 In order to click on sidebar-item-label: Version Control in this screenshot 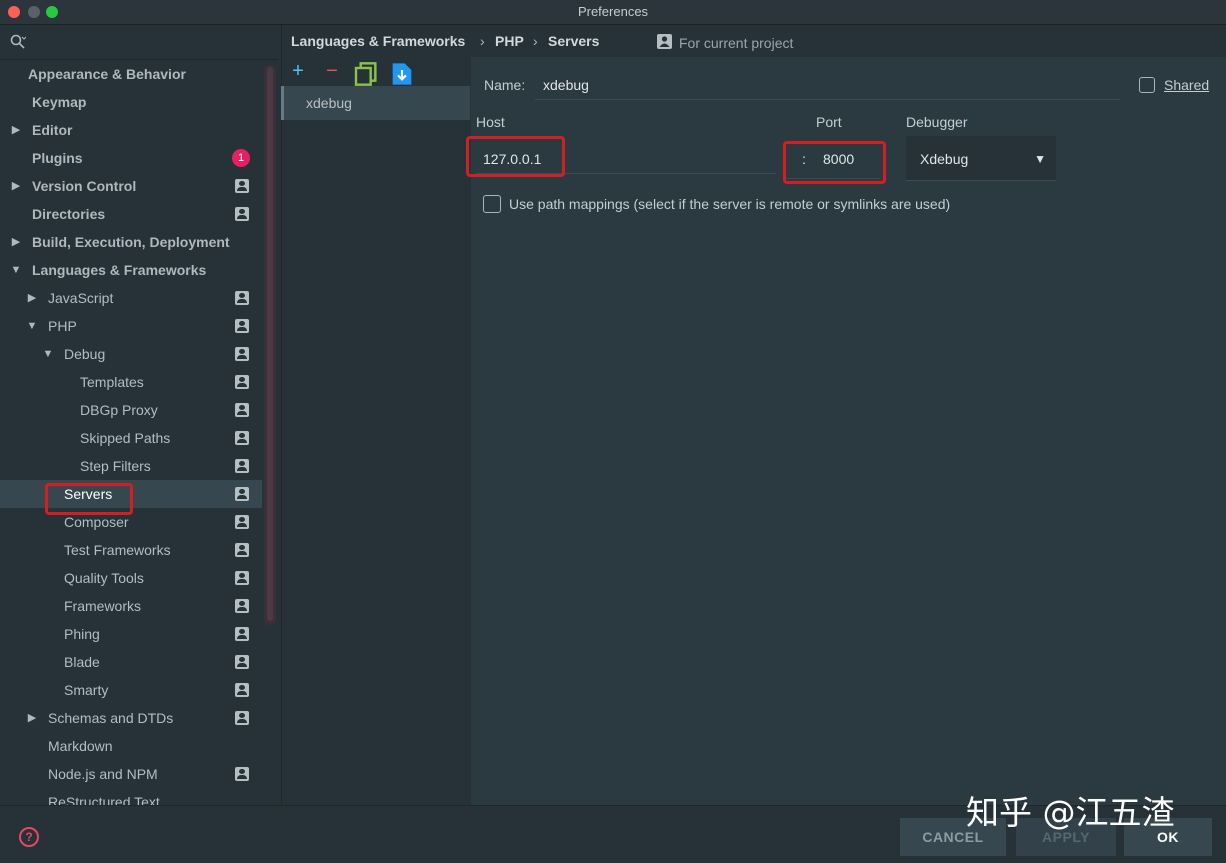, I will do `click(84, 186)`.